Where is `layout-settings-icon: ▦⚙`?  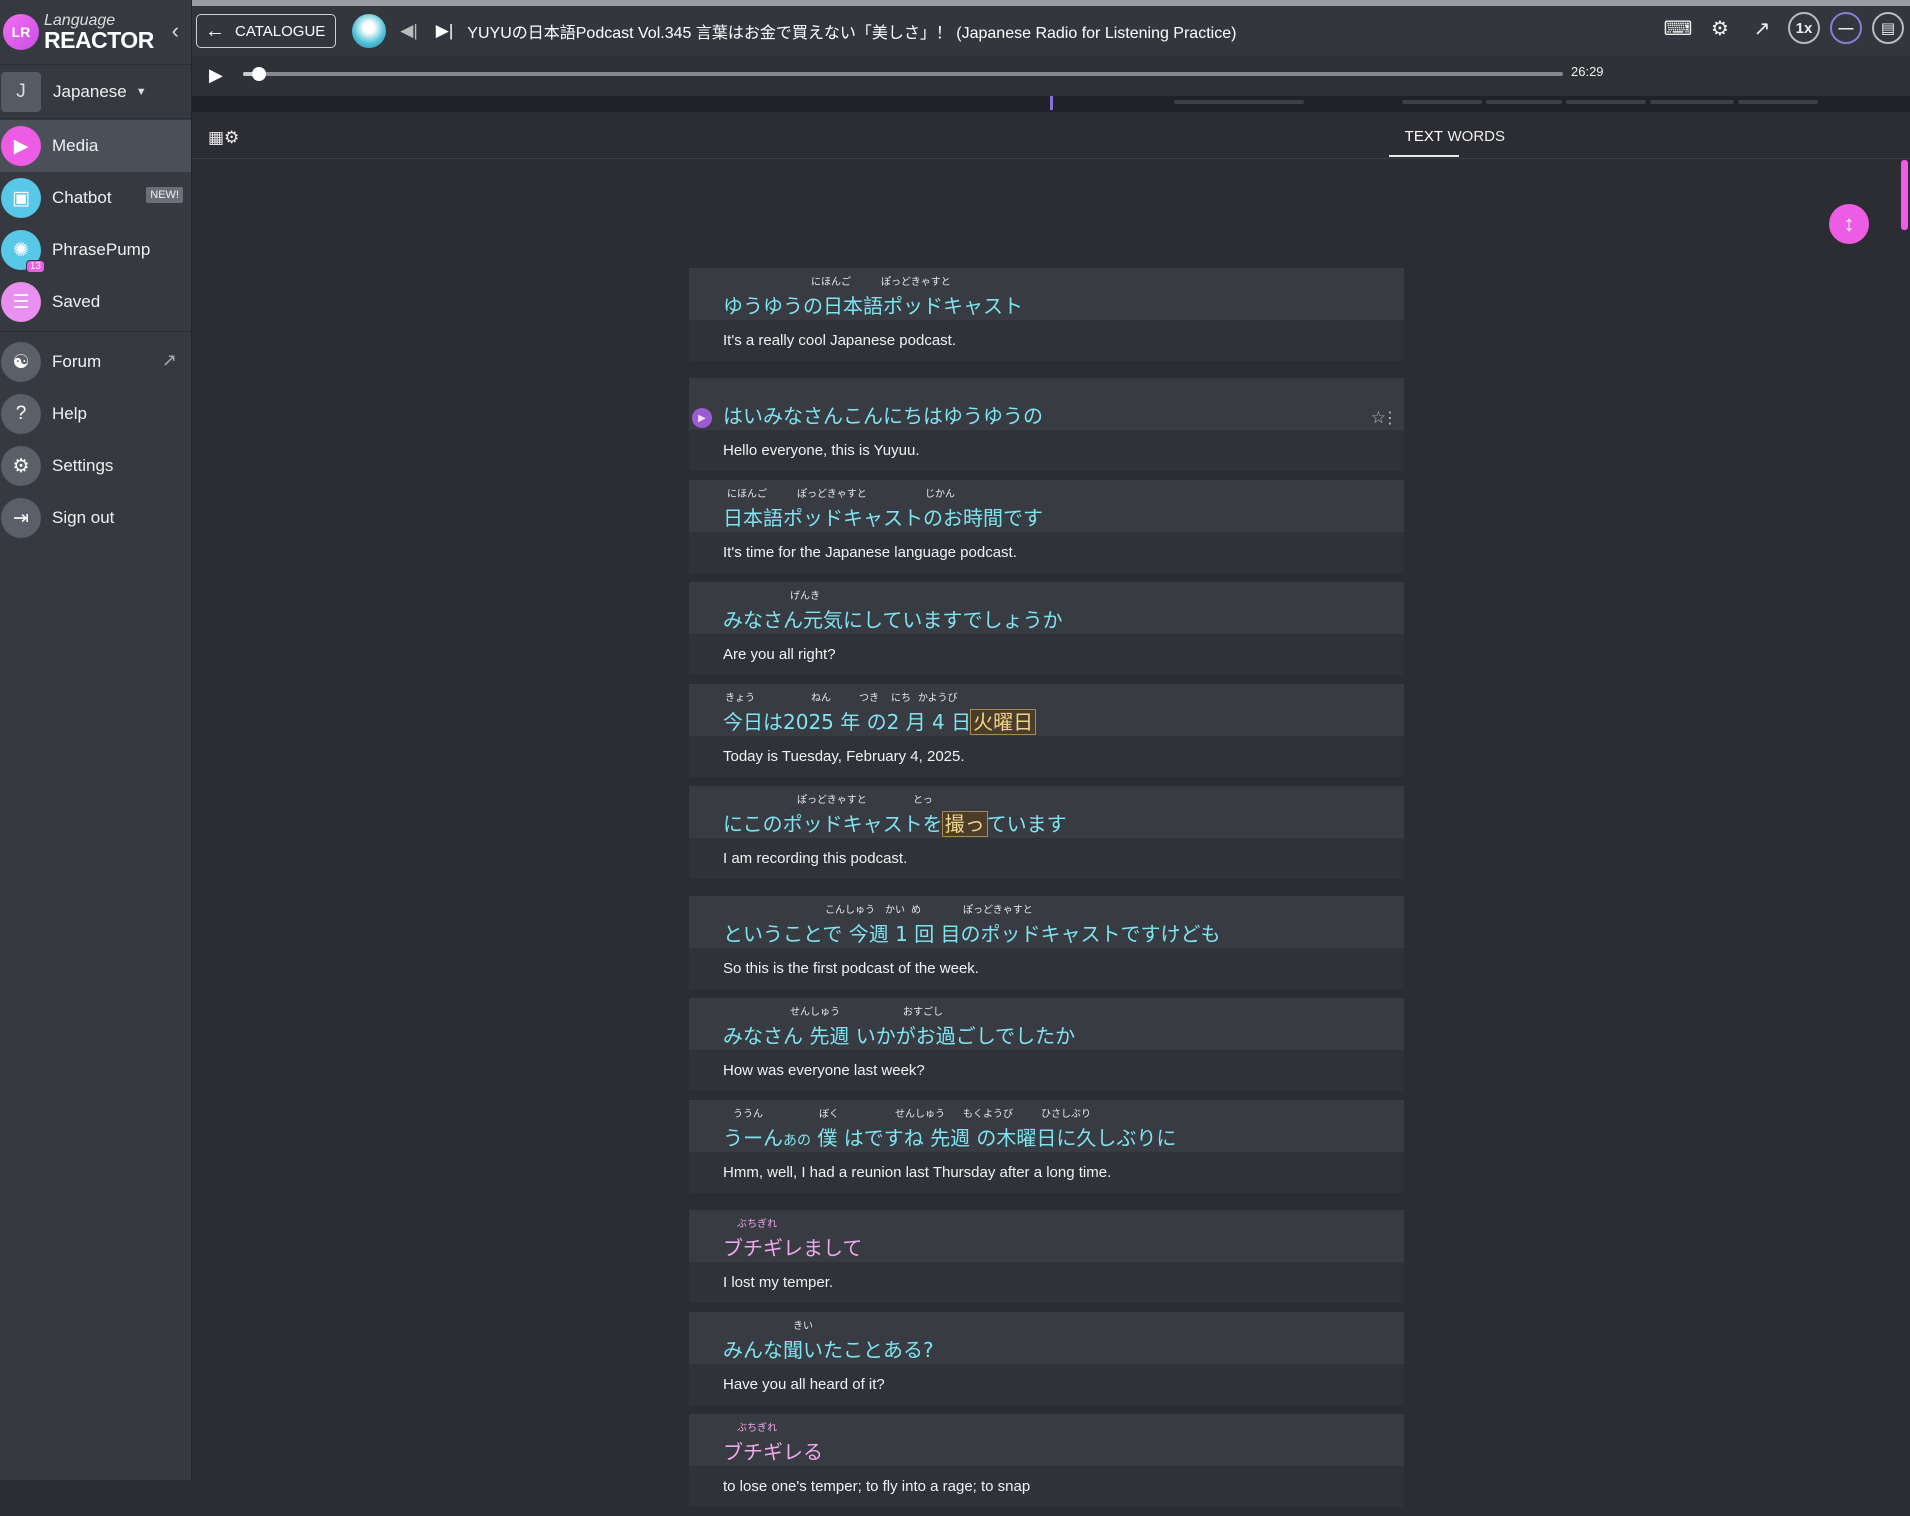
layout-settings-icon: ▦⚙ is located at coordinates (223, 138).